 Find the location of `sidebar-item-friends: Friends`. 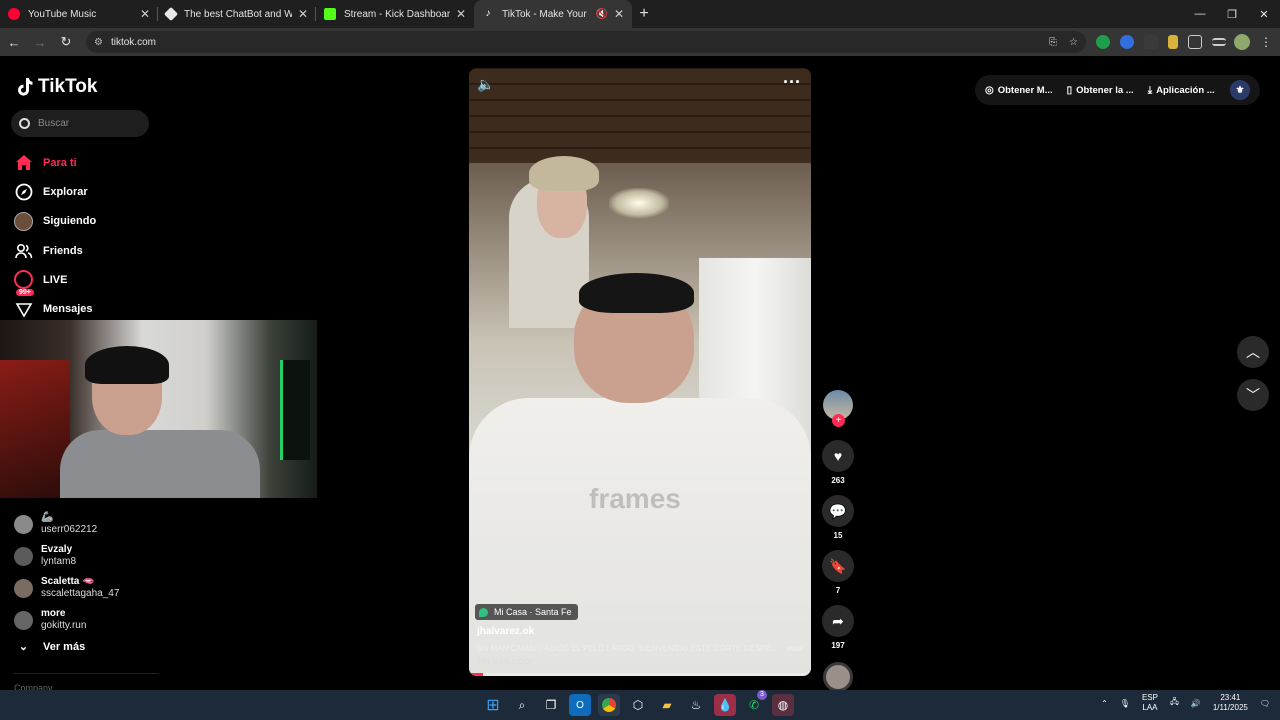

sidebar-item-friends: Friends is located at coordinates (55, 250).